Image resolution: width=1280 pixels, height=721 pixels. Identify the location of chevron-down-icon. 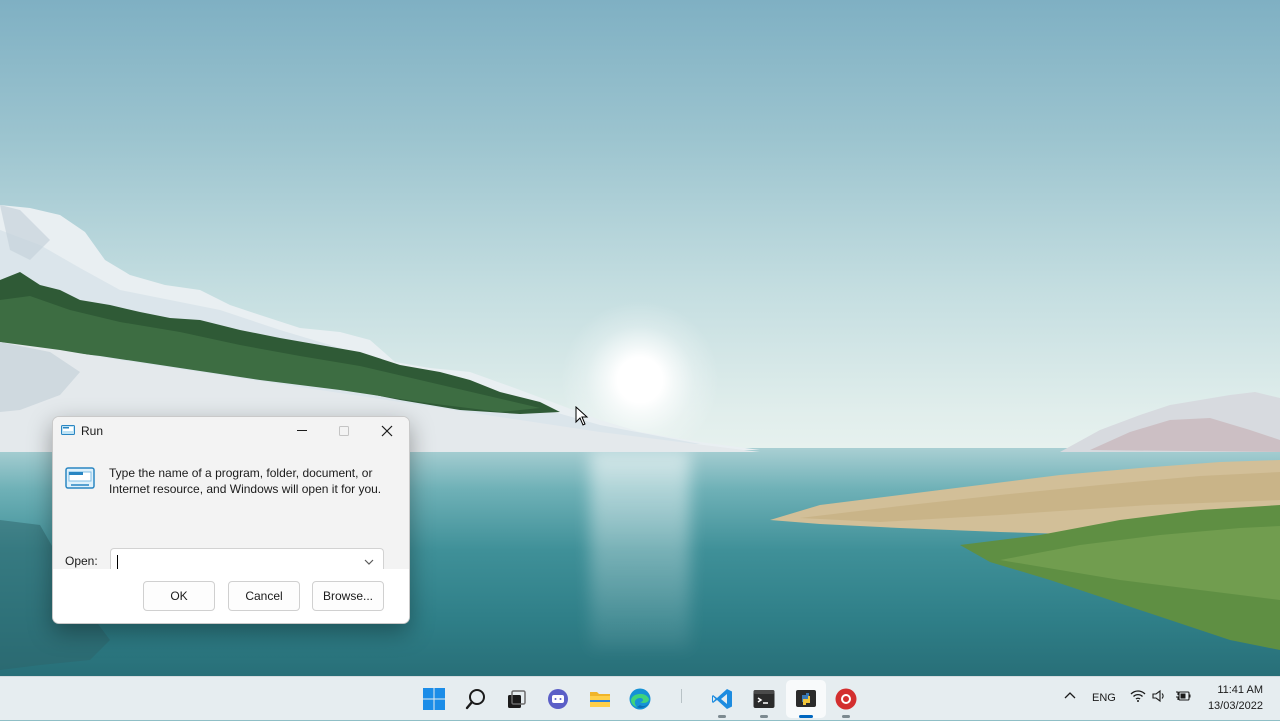
(369, 562).